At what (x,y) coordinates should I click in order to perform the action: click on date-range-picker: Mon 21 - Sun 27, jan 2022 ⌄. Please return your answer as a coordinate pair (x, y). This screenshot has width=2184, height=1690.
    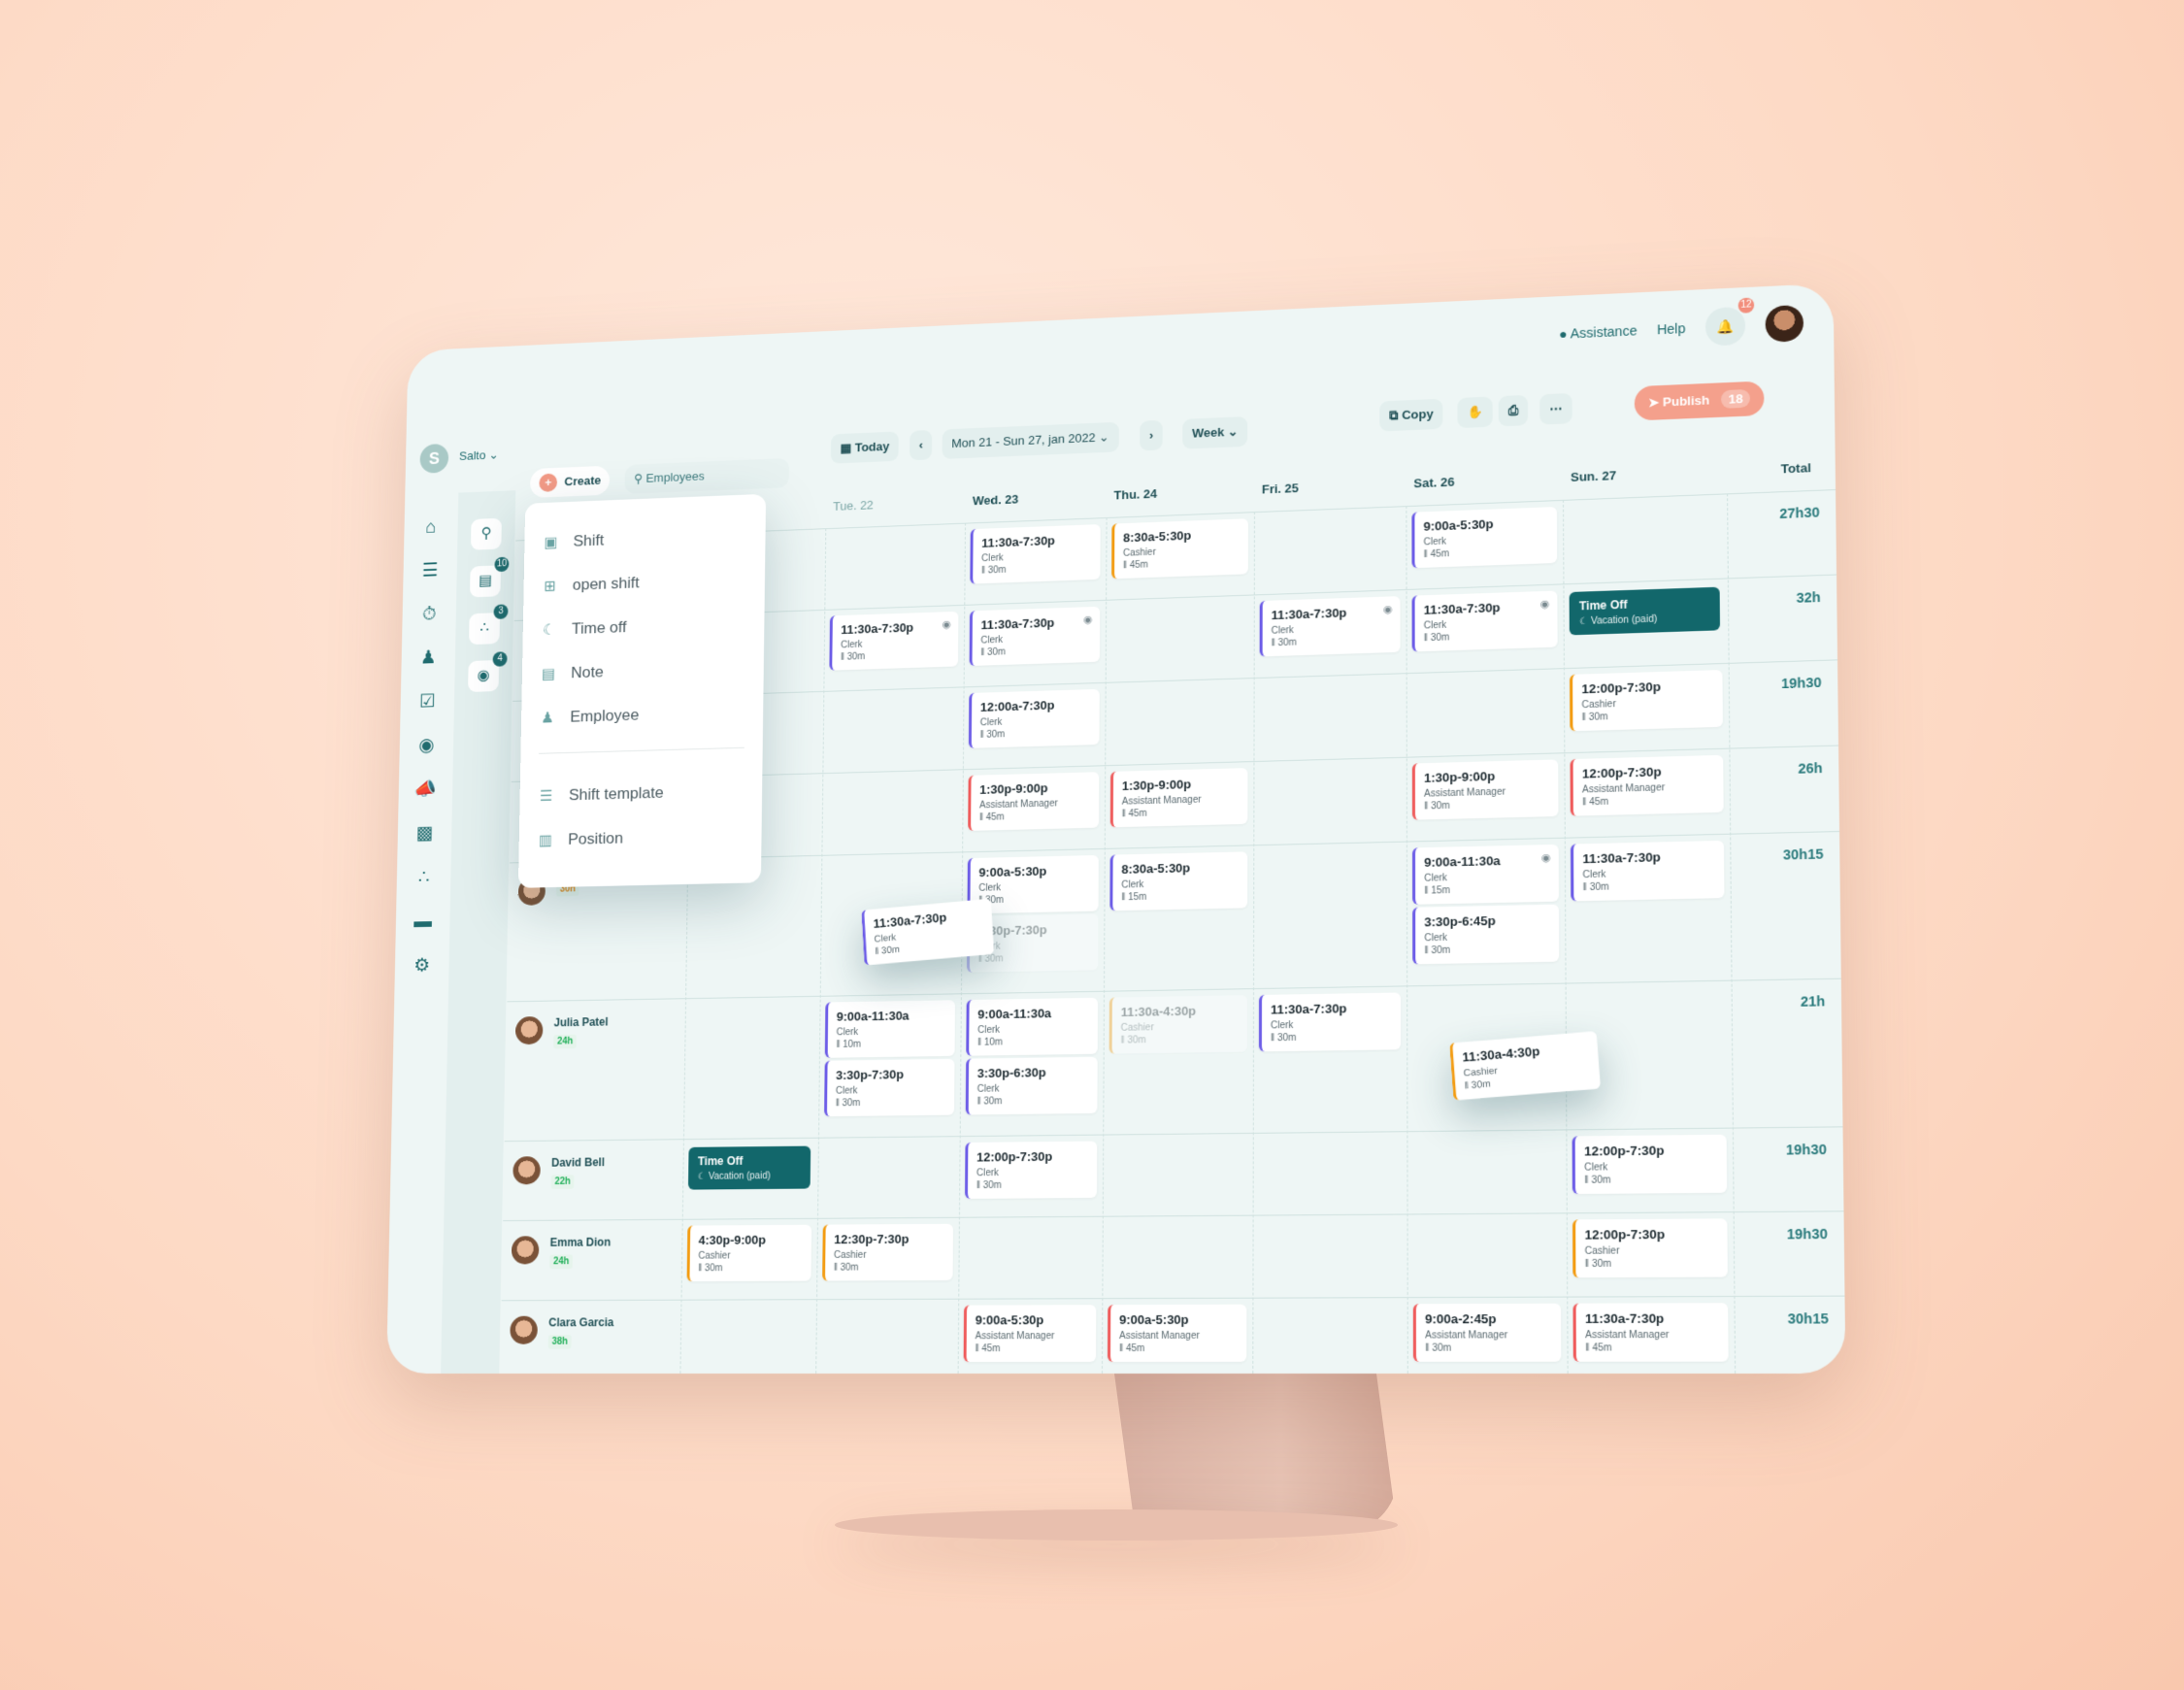
    Looking at the image, I should click on (1030, 440).